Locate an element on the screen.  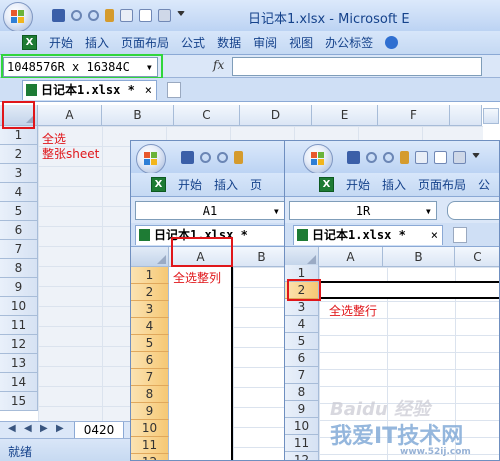
office-button-row is located at coordinates (318, 159).